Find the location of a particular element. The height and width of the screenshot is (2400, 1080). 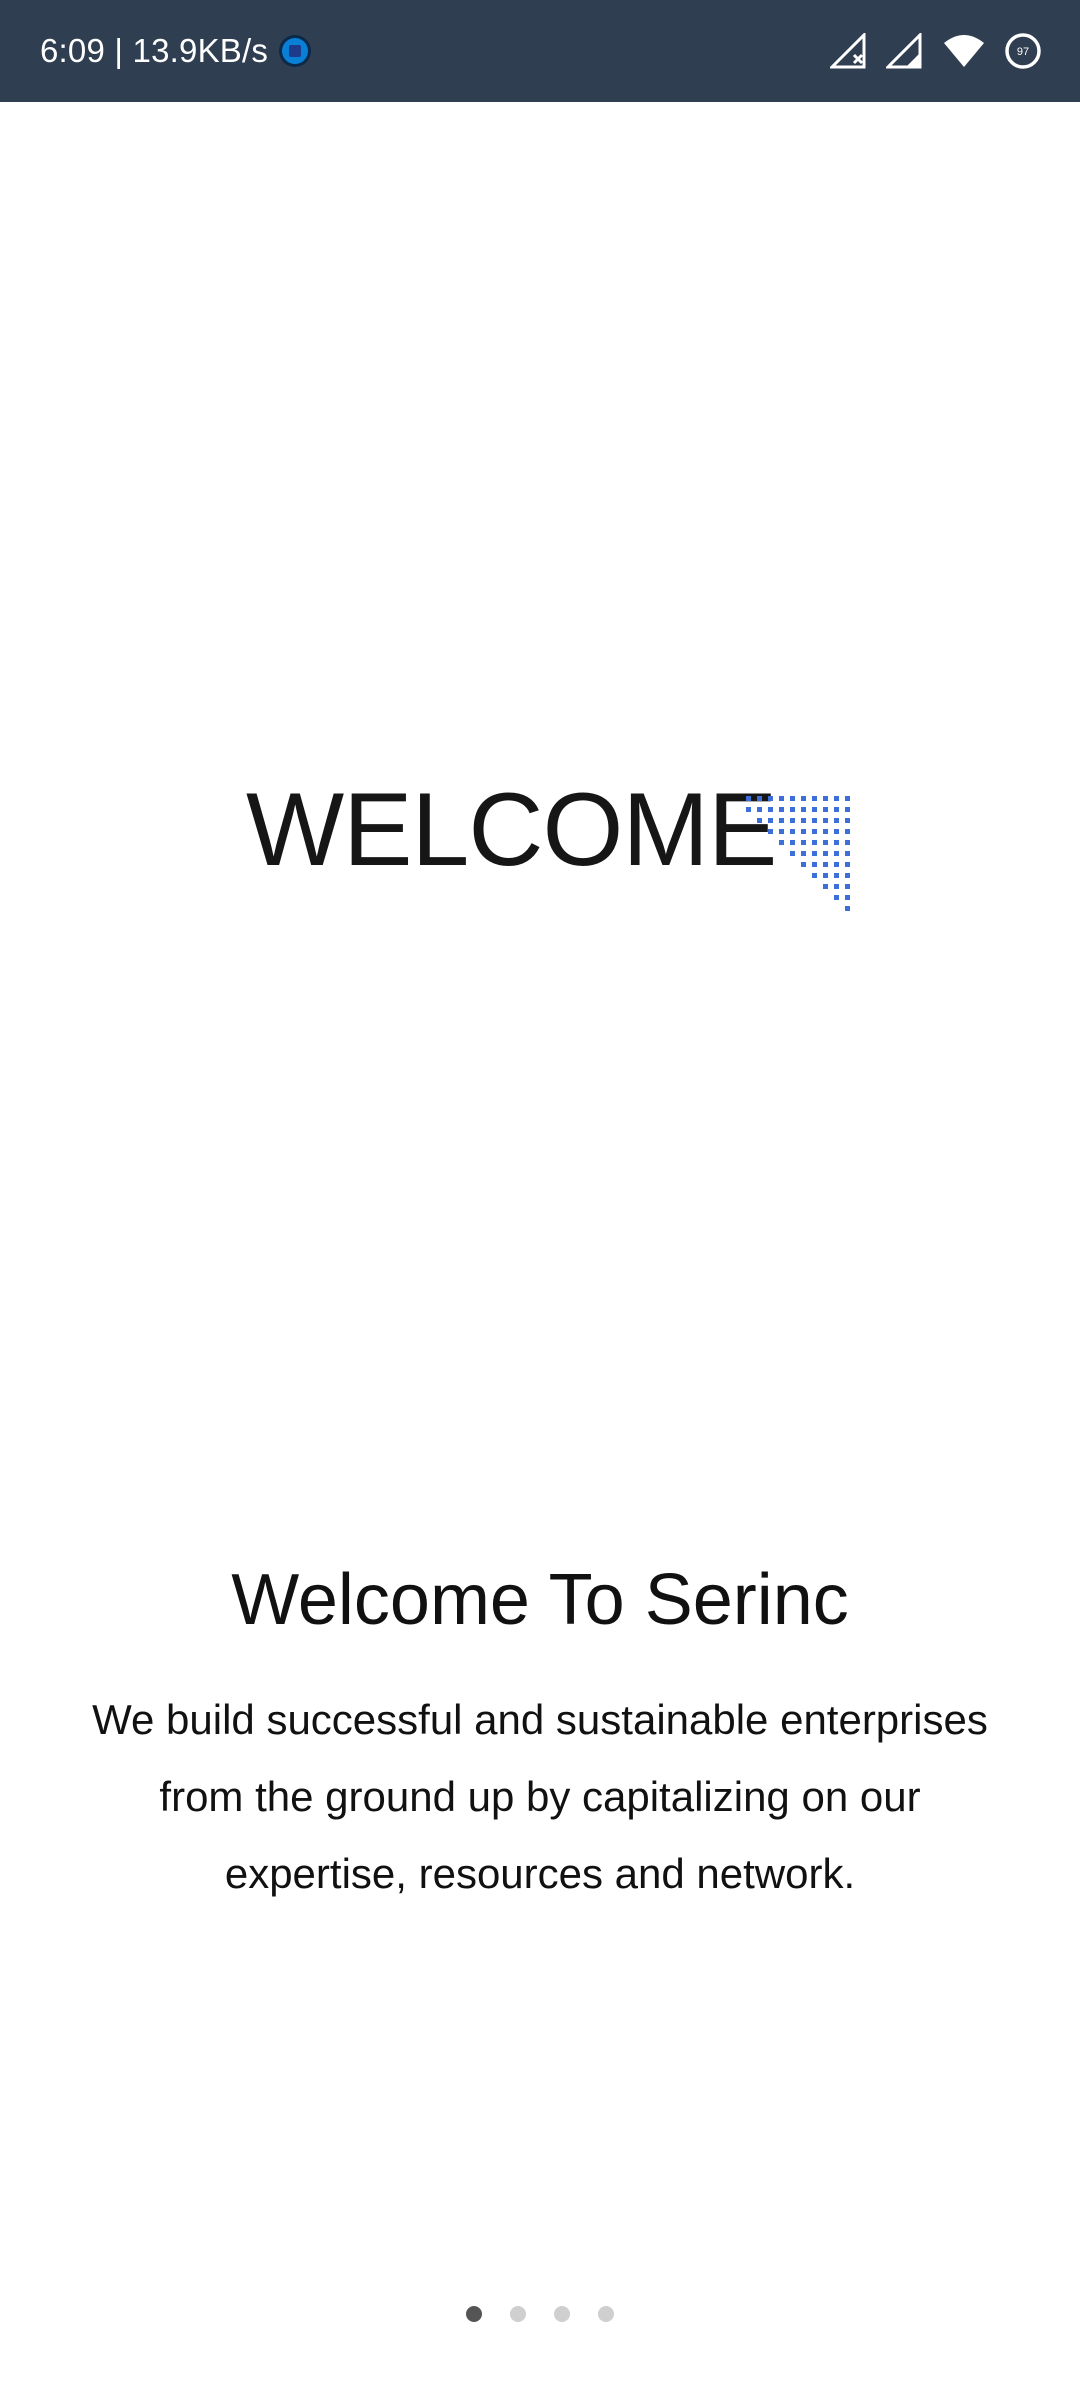

battery-icon: 97 is located at coordinates (1023, 51).